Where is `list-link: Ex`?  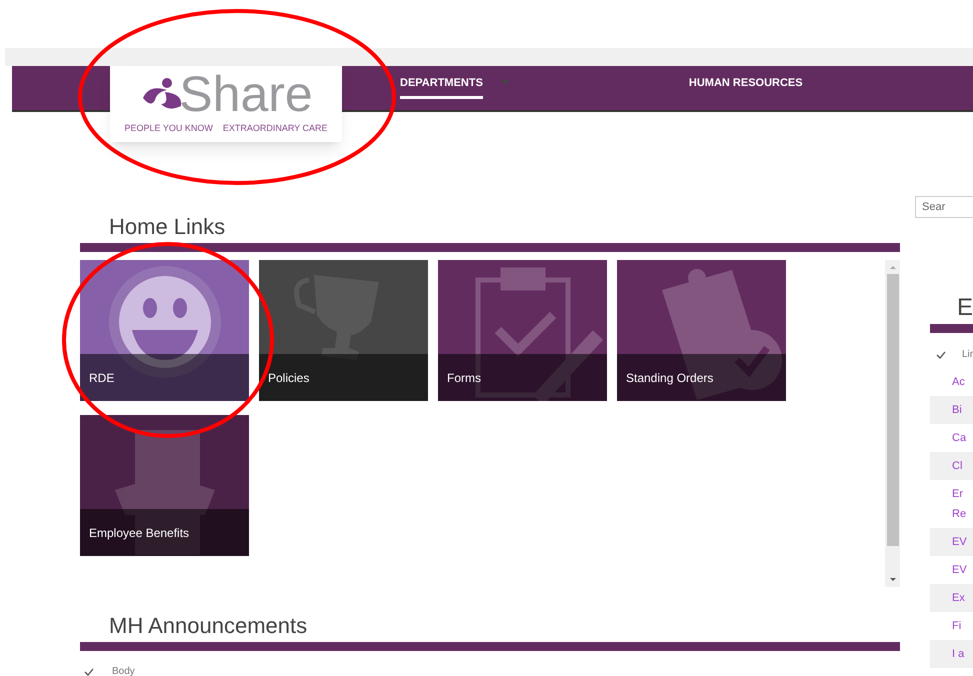
list-link: Ex is located at coordinates (962, 598).